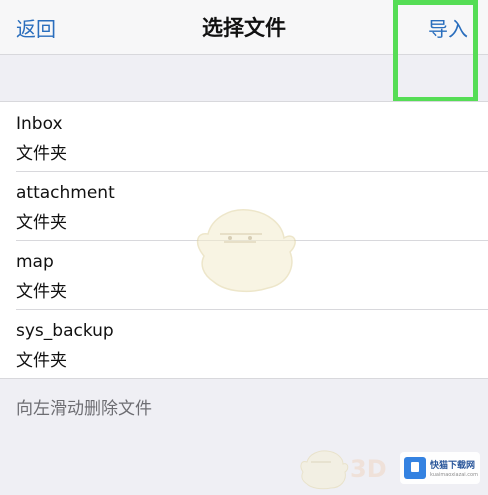 The image size is (488, 495). I want to click on file-name: attachment, so click(65, 193).